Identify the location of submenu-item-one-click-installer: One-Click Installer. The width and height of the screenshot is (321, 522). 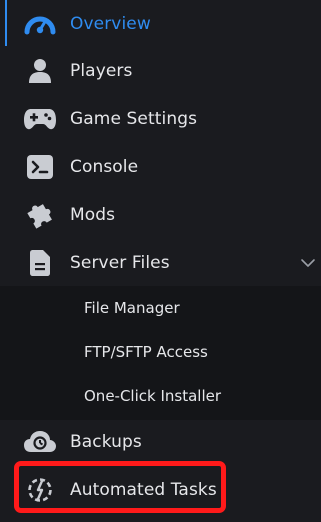
(160, 396).